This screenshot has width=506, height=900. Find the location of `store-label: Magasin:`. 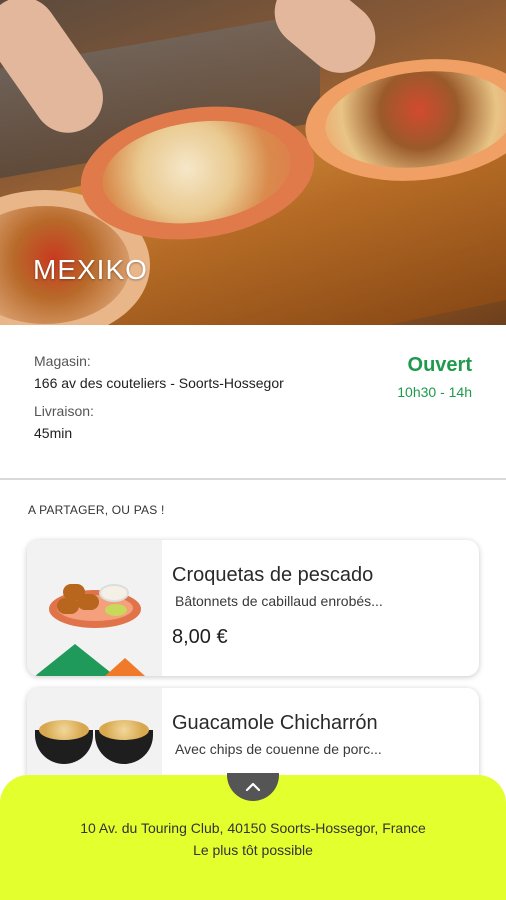

store-label: Magasin: is located at coordinates (62, 361).